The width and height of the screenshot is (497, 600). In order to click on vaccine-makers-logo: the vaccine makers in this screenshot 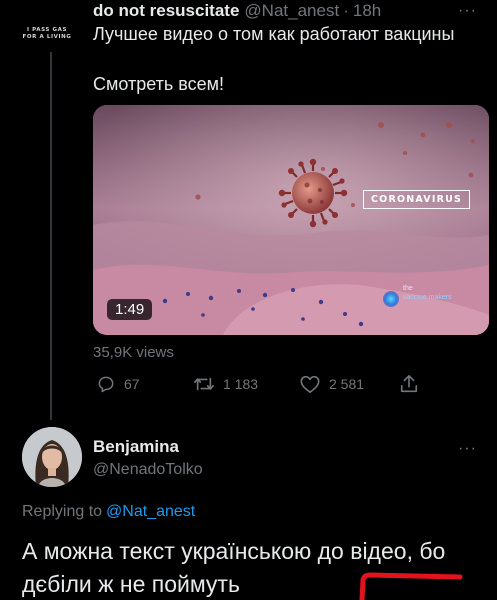, I will do `click(423, 299)`.